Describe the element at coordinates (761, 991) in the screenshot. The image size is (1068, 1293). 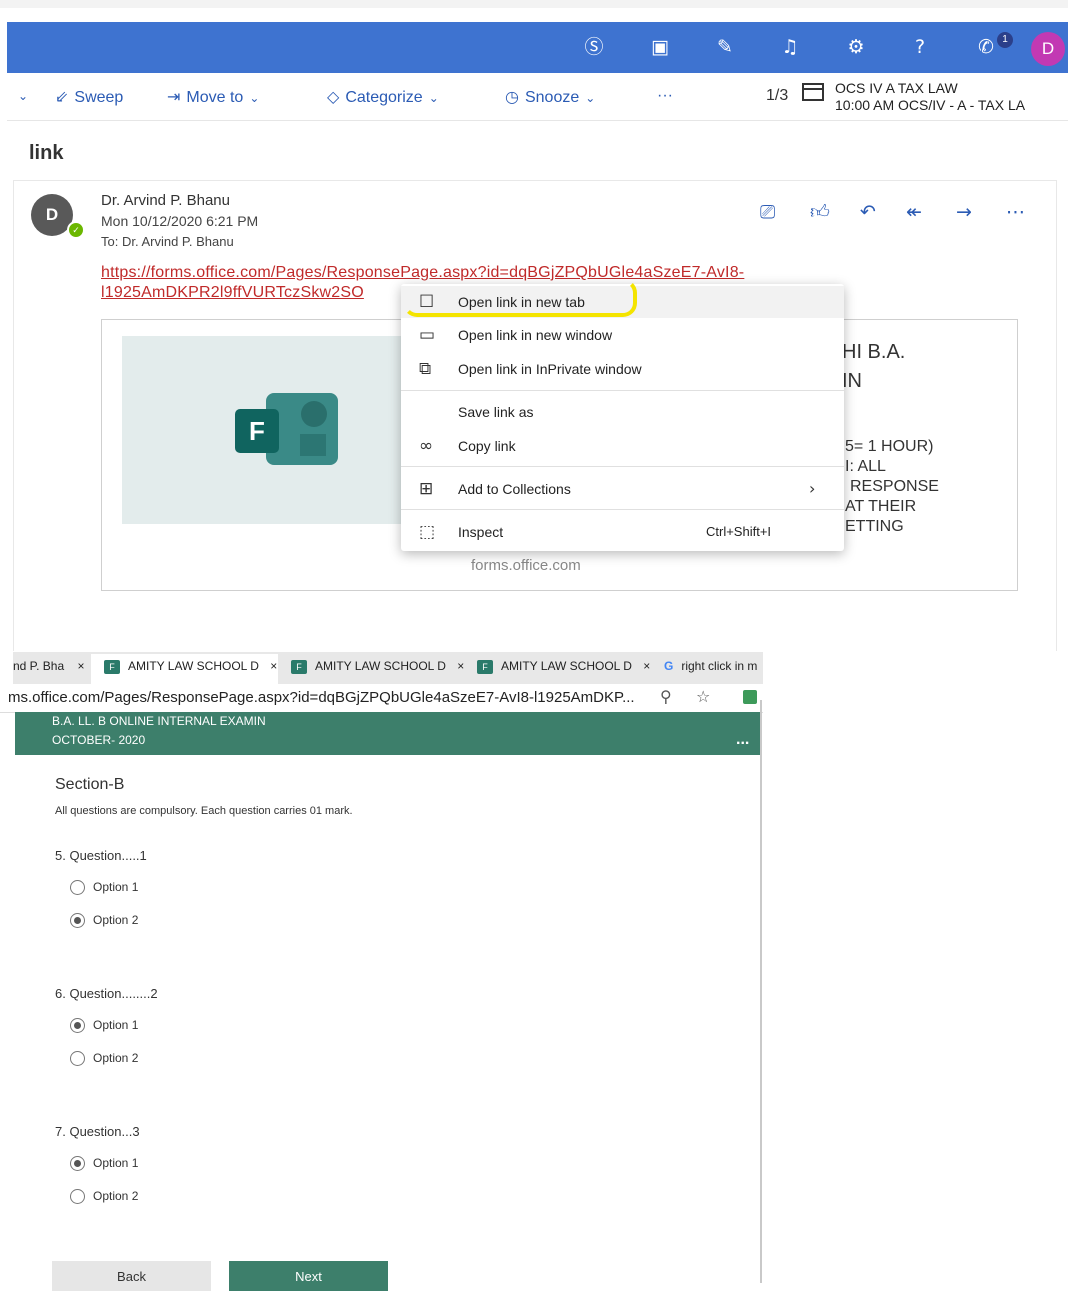
I see `window-edge` at that location.